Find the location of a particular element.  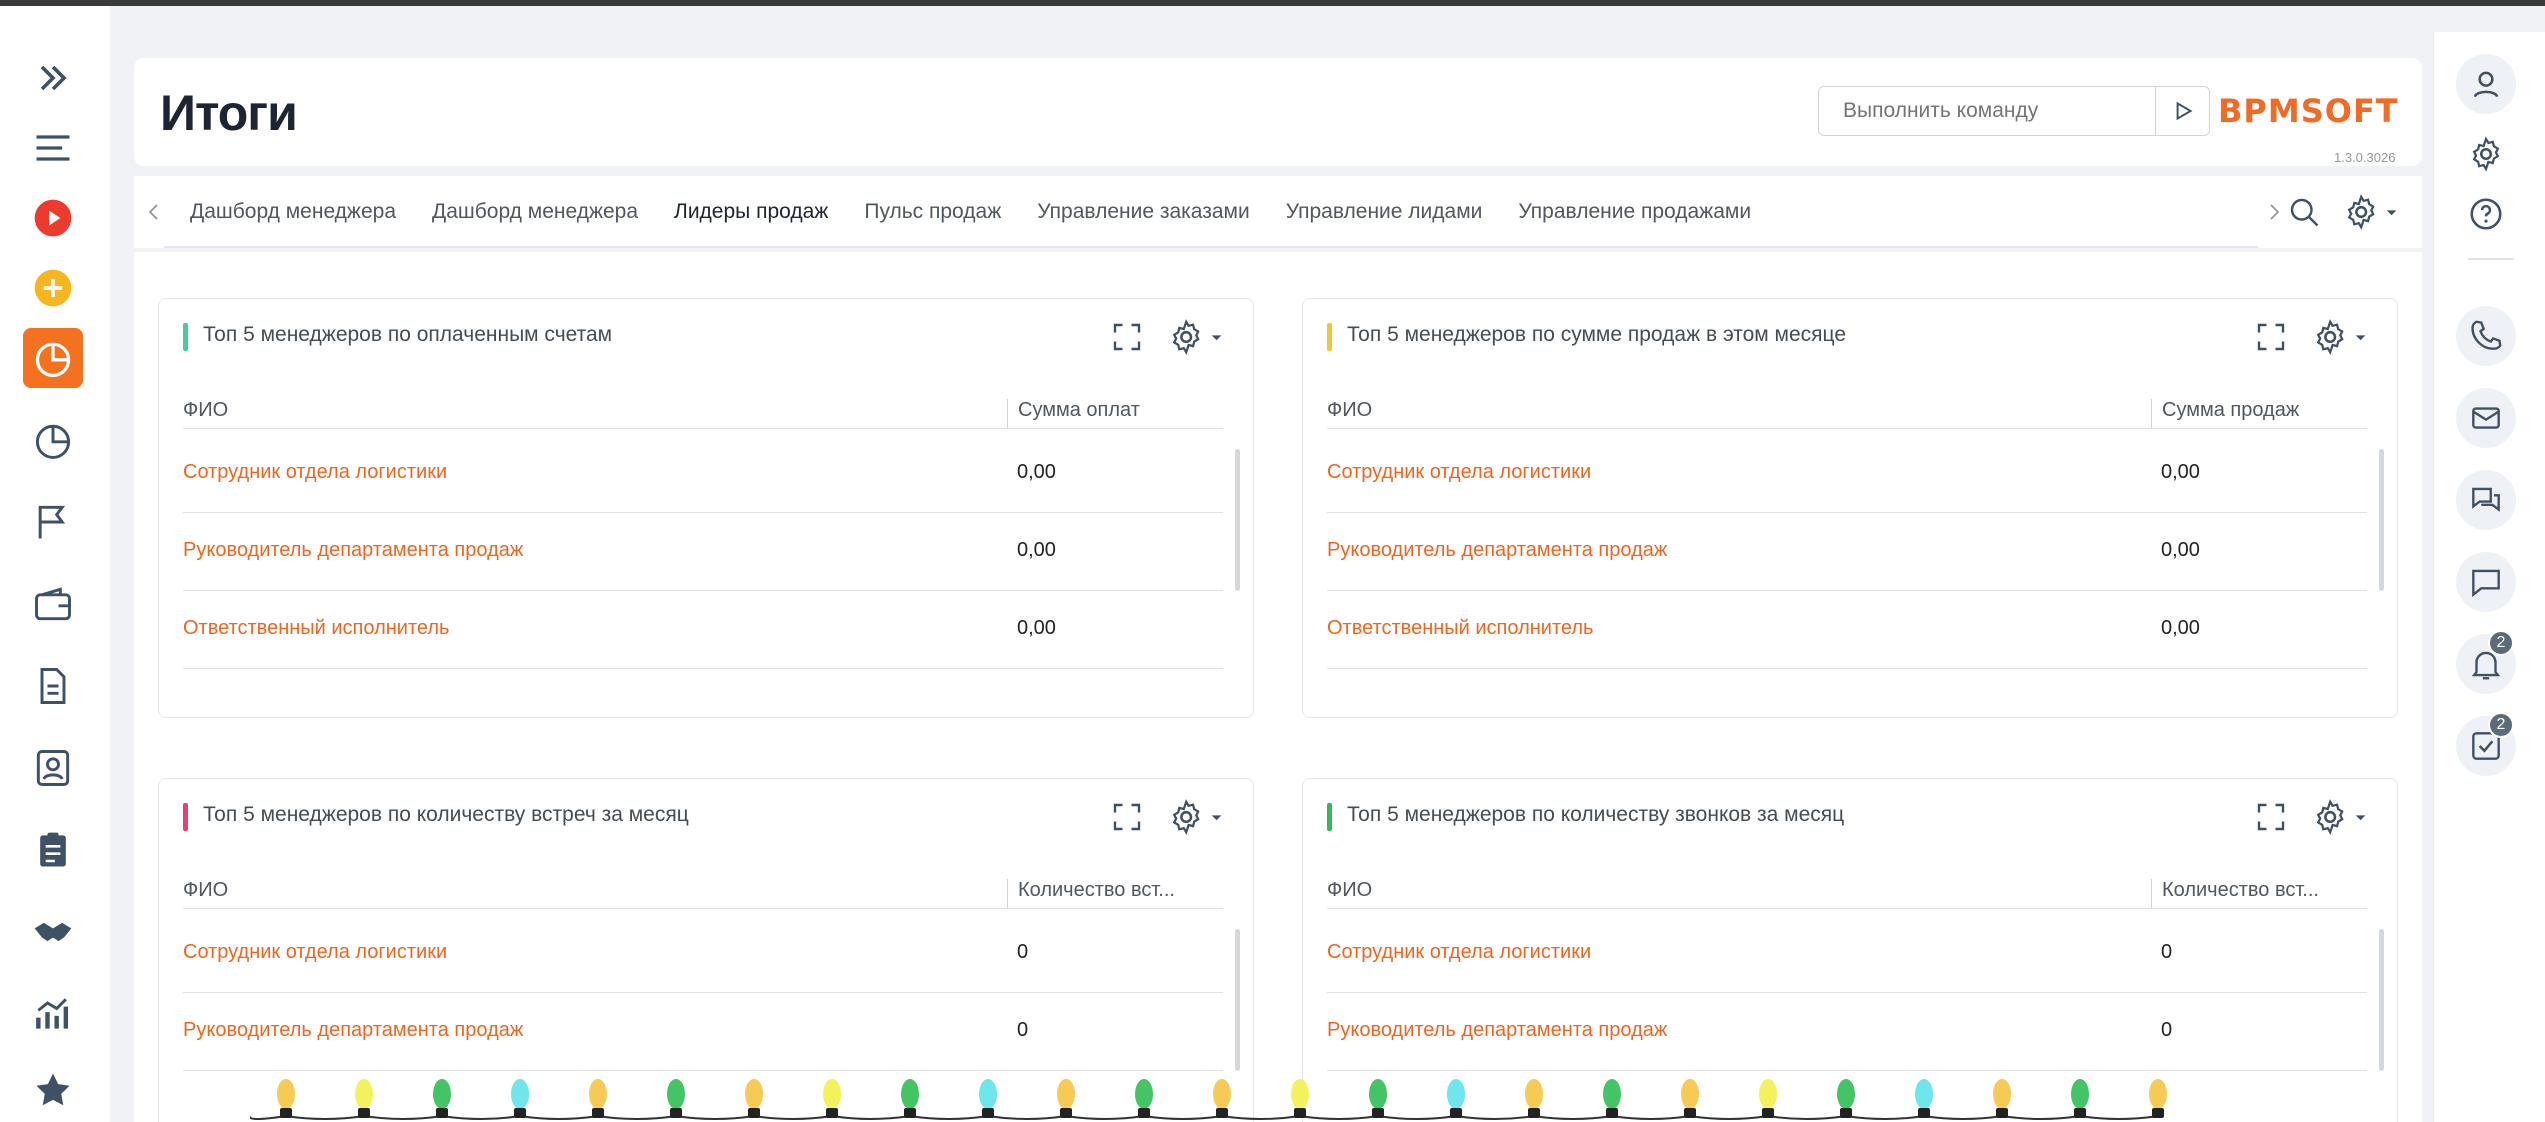

nav-deals-button is located at coordinates (53, 932).